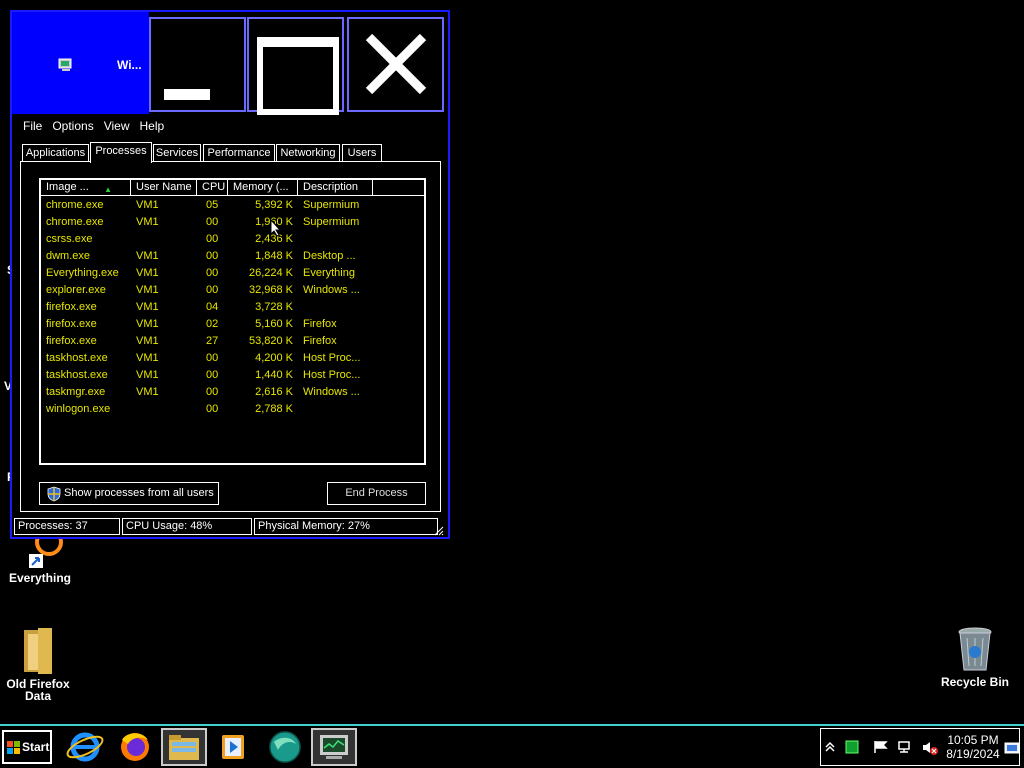  What do you see at coordinates (512, 746) in the screenshot?
I see `taskbar: Start 10:05 PM 8/19/2024` at bounding box center [512, 746].